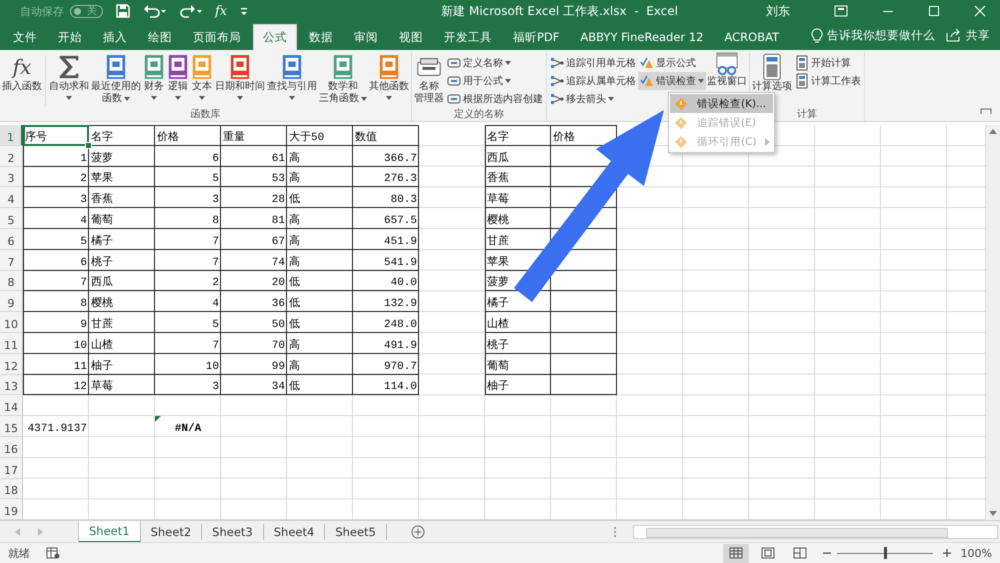  Describe the element at coordinates (672, 81) in the screenshot. I see `ribbon-small-button: 错误检查` at that location.